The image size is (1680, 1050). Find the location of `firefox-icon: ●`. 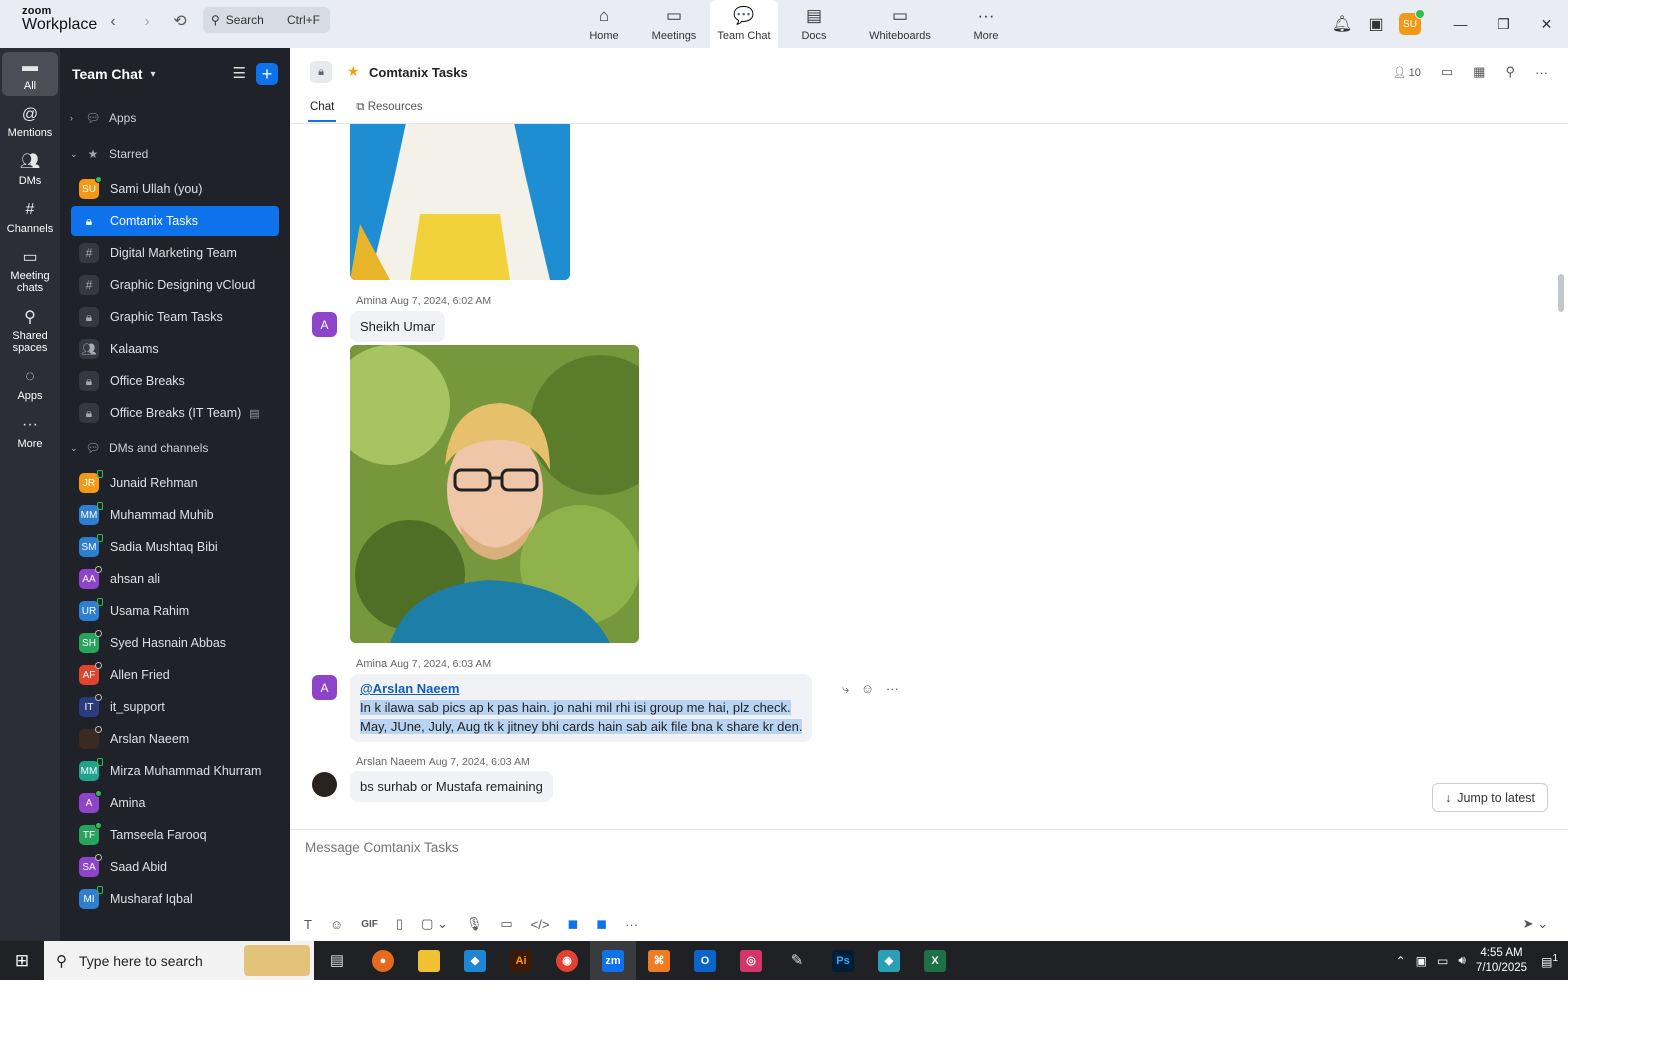

firefox-icon: ● is located at coordinates (383, 960).